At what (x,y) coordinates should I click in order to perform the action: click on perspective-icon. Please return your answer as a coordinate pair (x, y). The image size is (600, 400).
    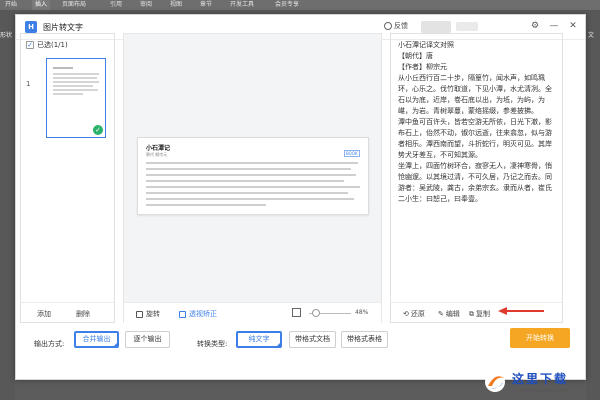
    Looking at the image, I should click on (182, 314).